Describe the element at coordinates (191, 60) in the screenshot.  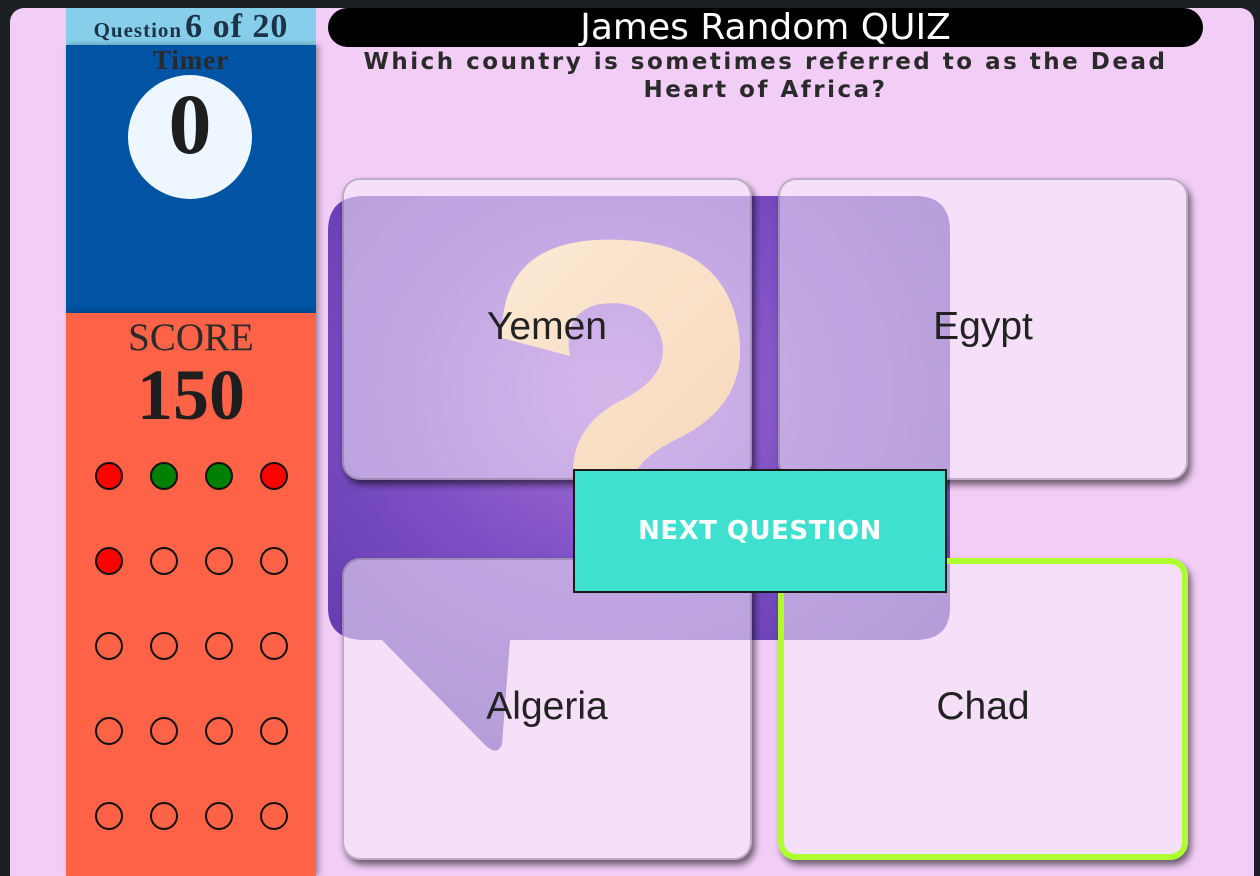
I see `timer-label: Timer` at that location.